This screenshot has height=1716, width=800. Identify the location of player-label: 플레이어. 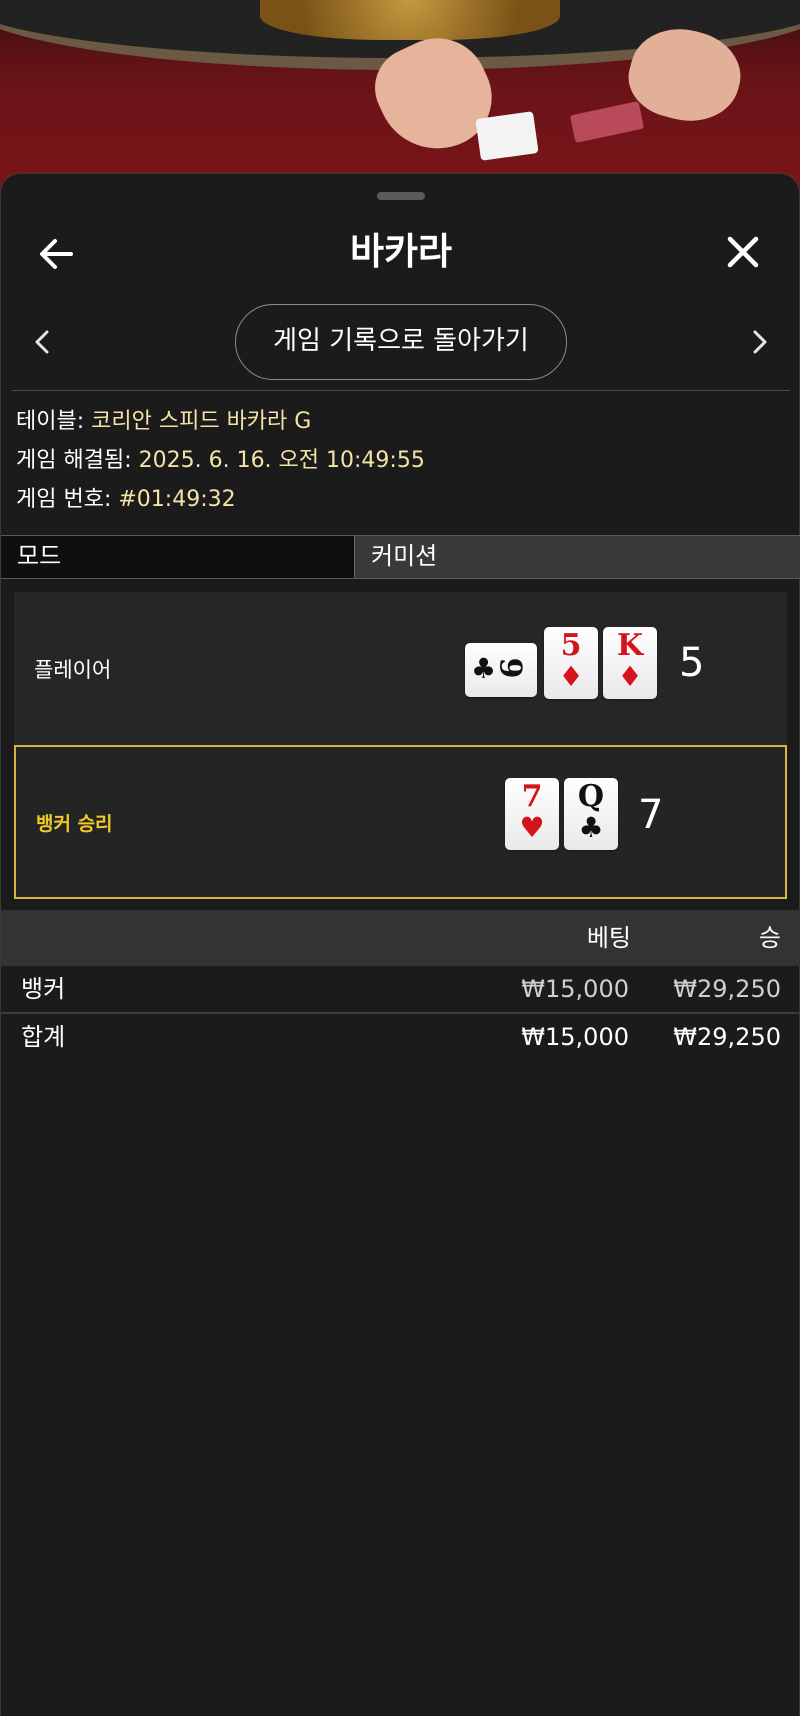
(73, 670).